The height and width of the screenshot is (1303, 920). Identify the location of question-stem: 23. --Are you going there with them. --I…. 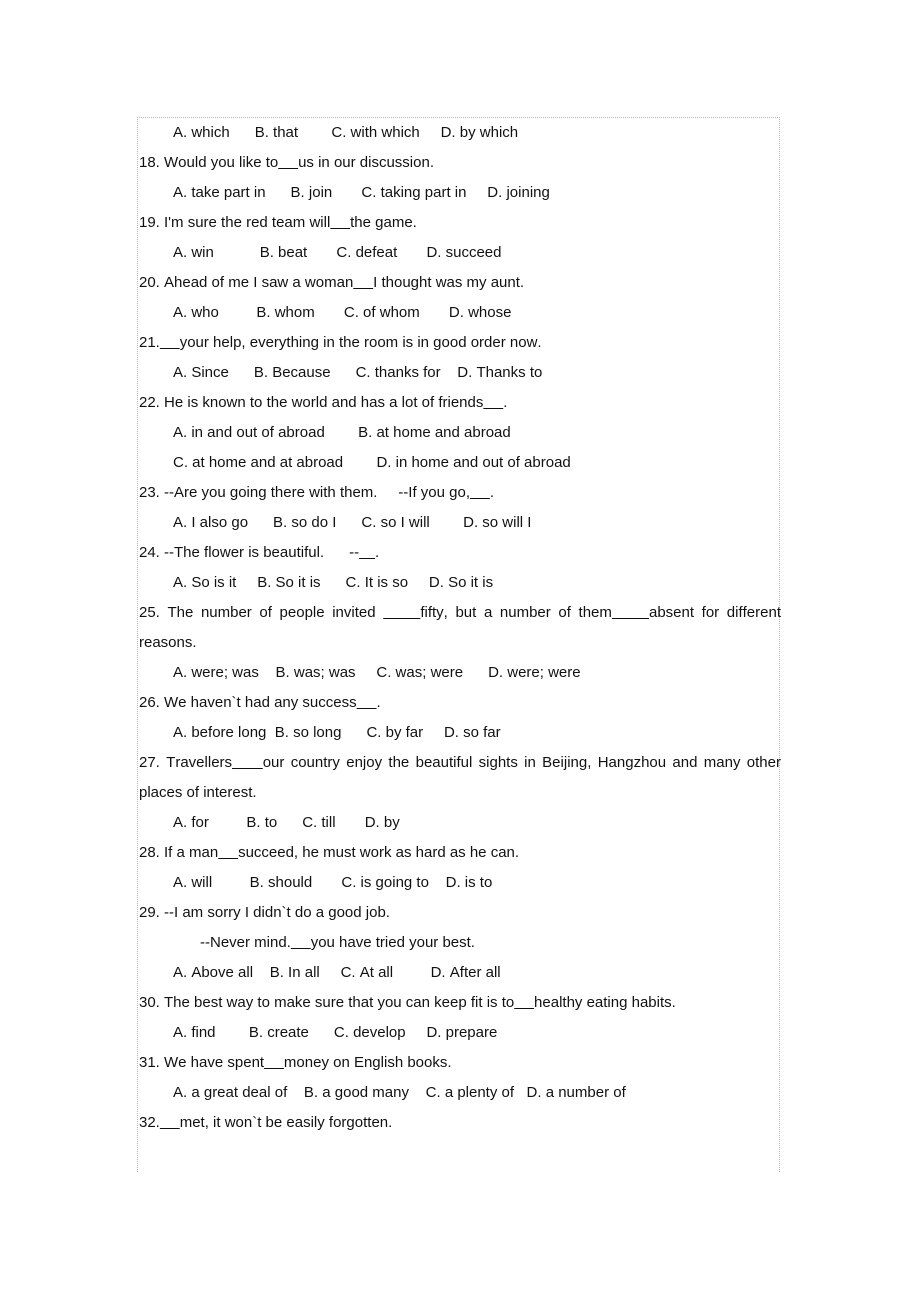
(317, 492).